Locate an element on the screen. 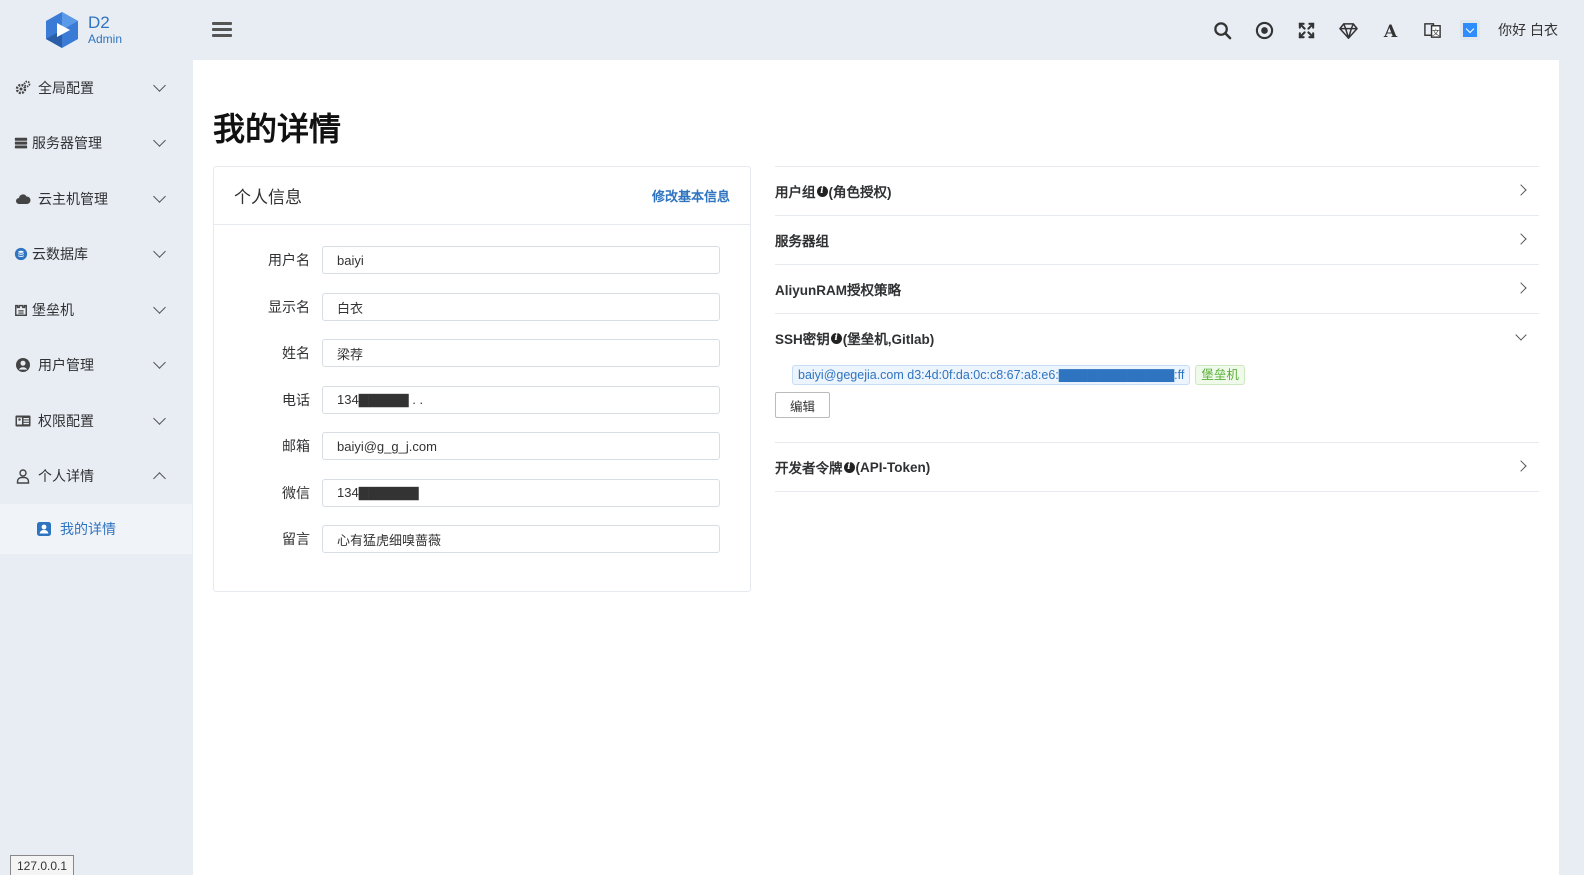  sidebar-item-label: 堡垒机 is located at coordinates (53, 309).